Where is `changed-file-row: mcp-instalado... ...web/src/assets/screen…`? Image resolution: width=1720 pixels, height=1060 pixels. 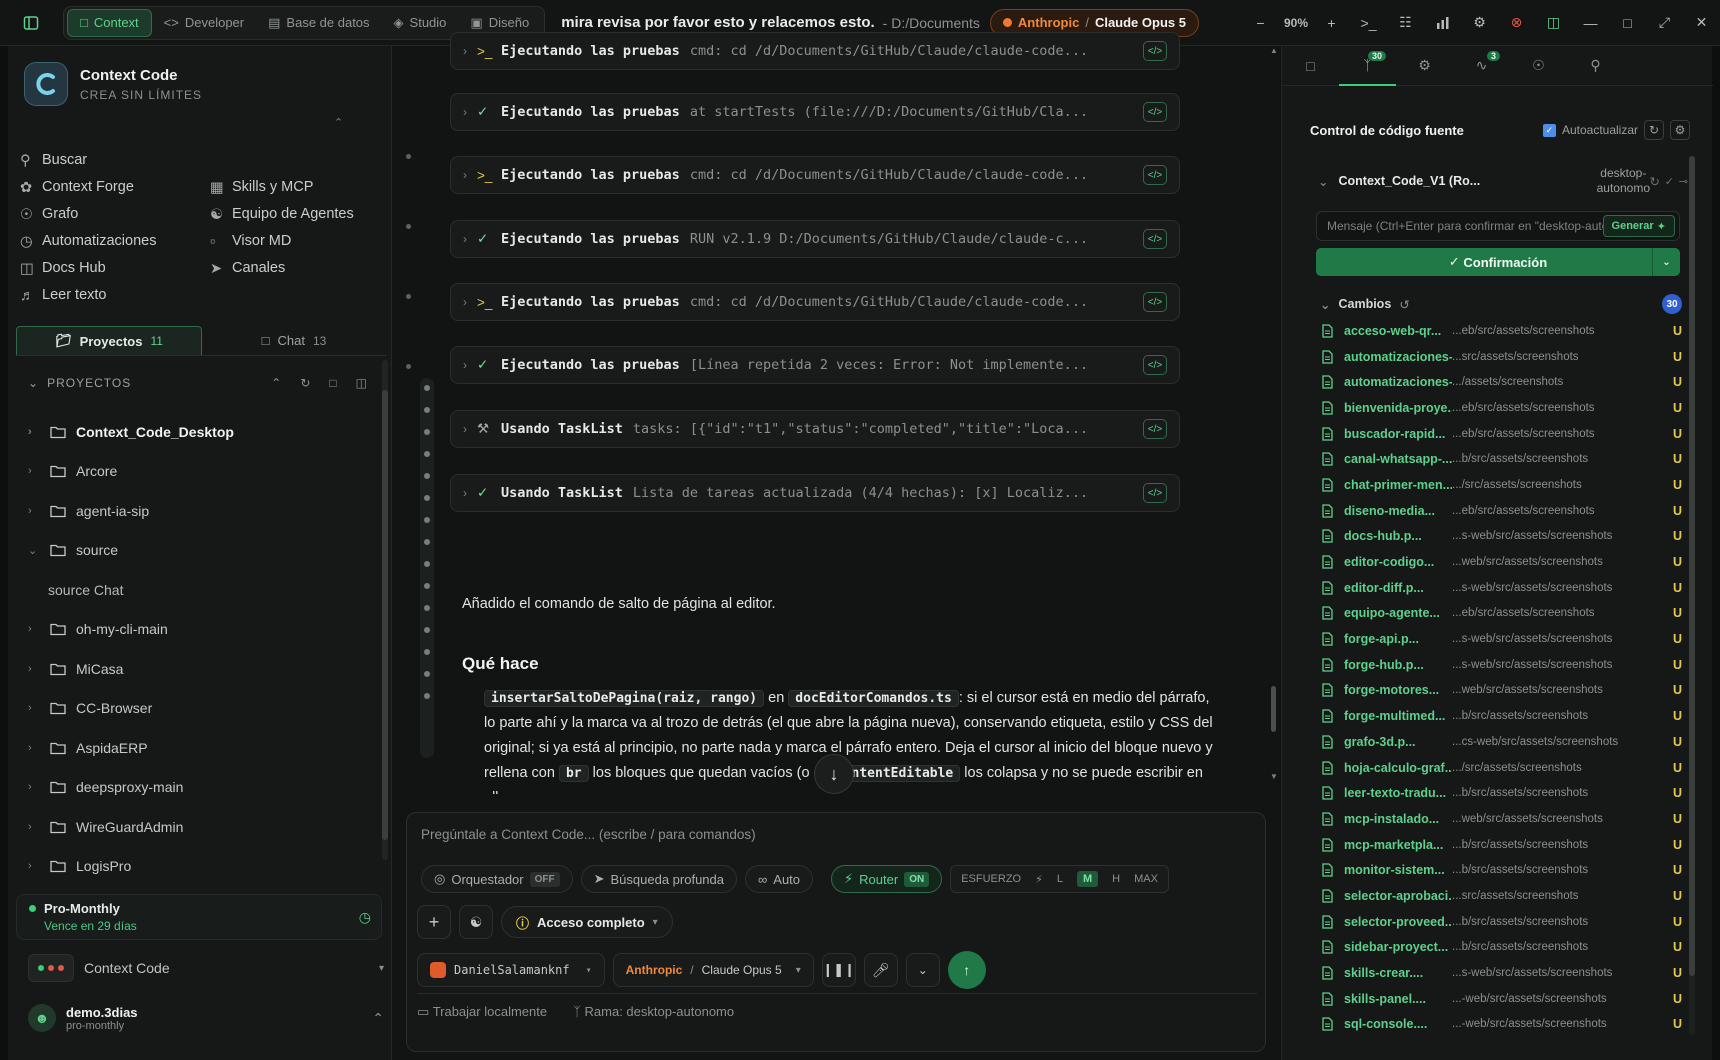 changed-file-row: mcp-instalado... ...web/src/assets/screen… is located at coordinates (1502, 819).